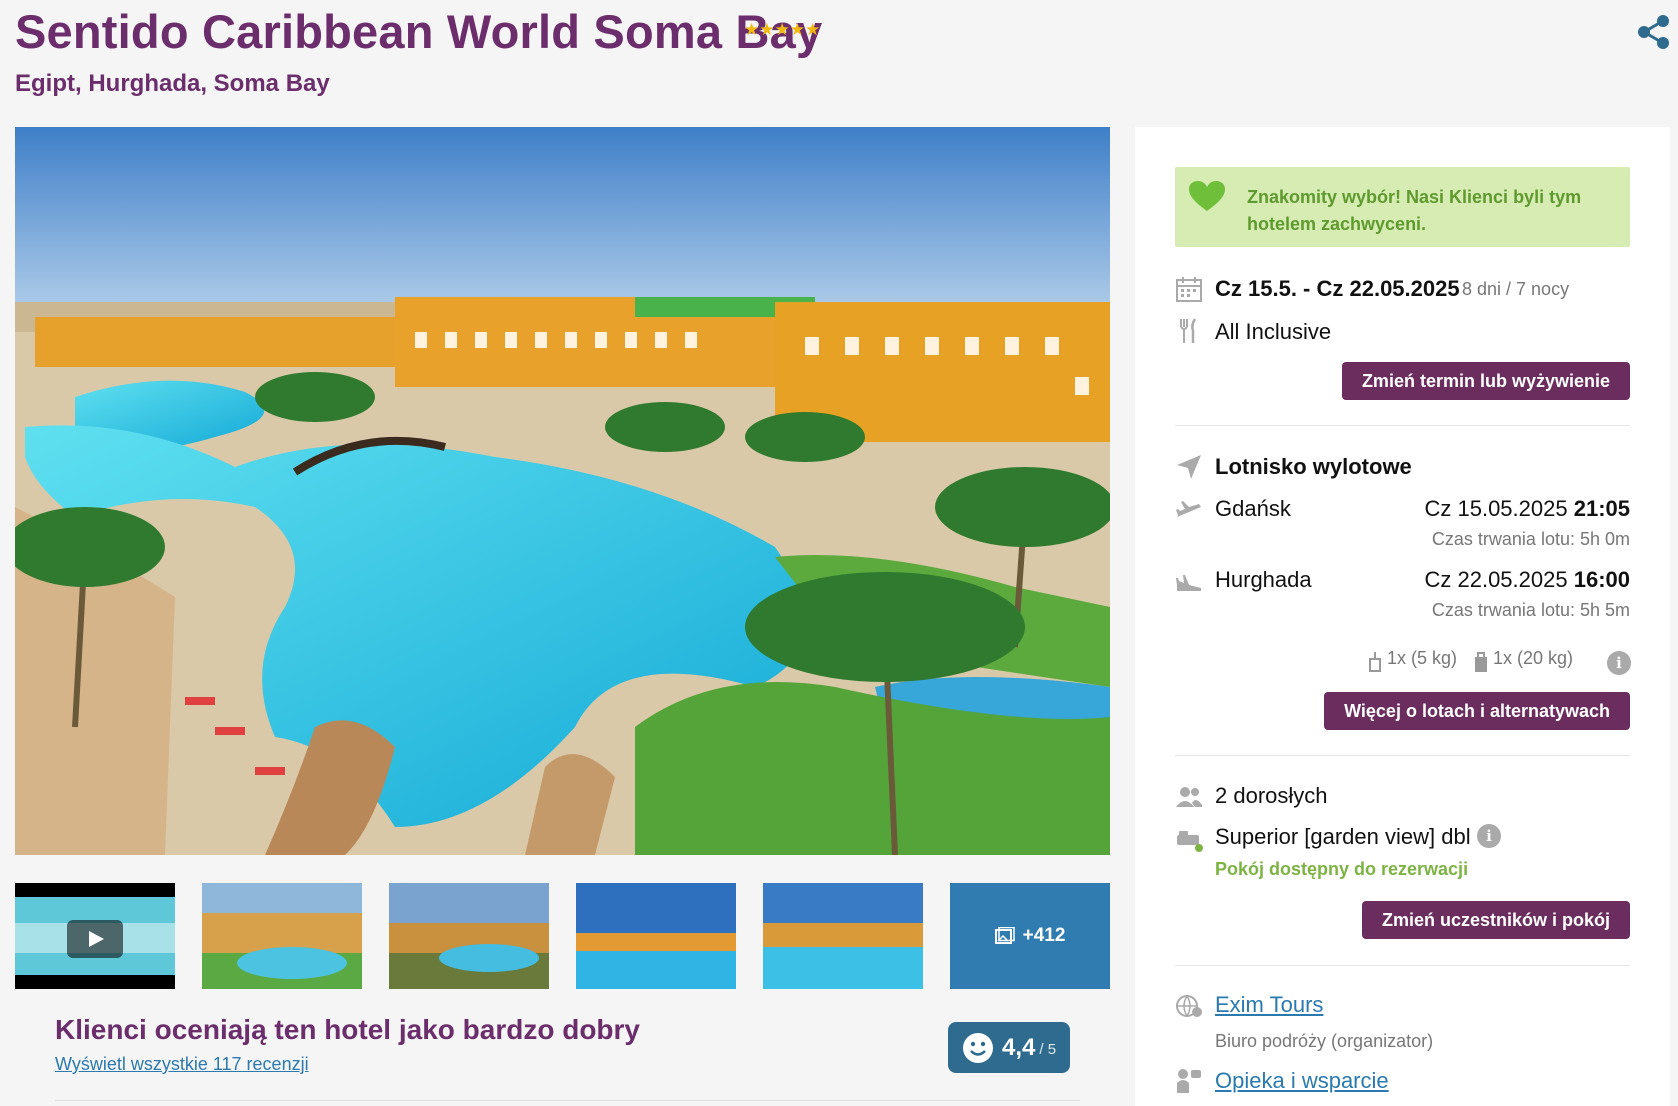 Image resolution: width=1678 pixels, height=1106 pixels. I want to click on trip-duration: 8 dni / 7 nocy, so click(1516, 289).